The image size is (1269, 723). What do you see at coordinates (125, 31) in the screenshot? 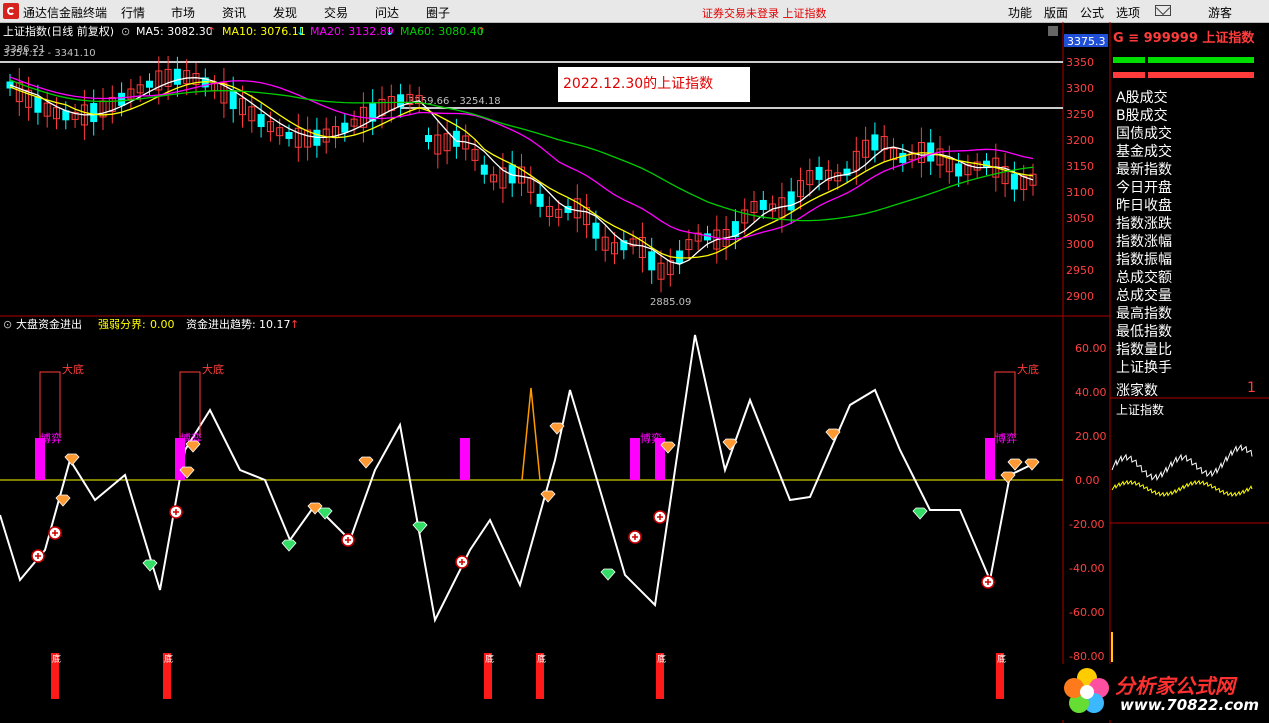
I see `collapse-icon: ⊙` at bounding box center [125, 31].